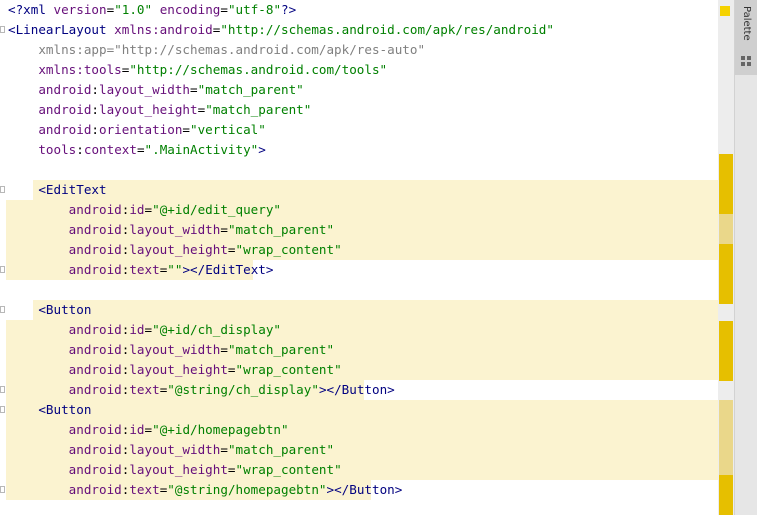 Image resolution: width=757 pixels, height=515 pixels. What do you see at coordinates (375, 310) in the screenshot?
I see `highlight-button1-block` at bounding box center [375, 310].